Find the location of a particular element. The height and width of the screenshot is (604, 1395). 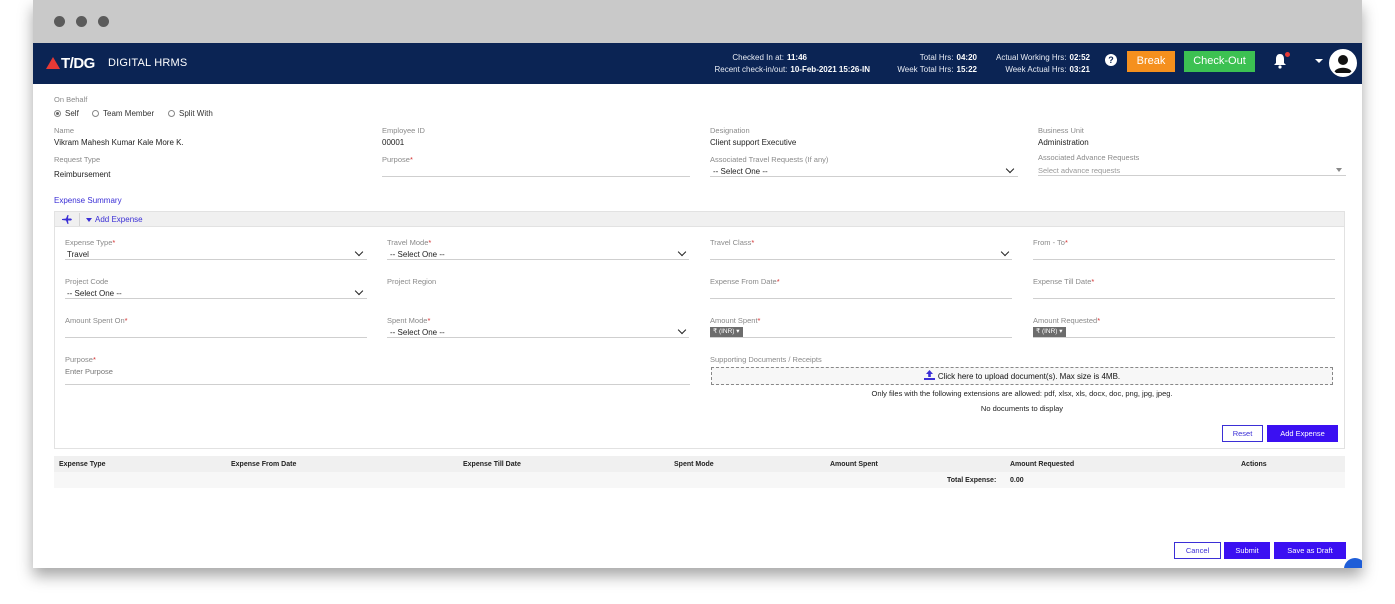

expense-from-date-input is located at coordinates (861, 298).